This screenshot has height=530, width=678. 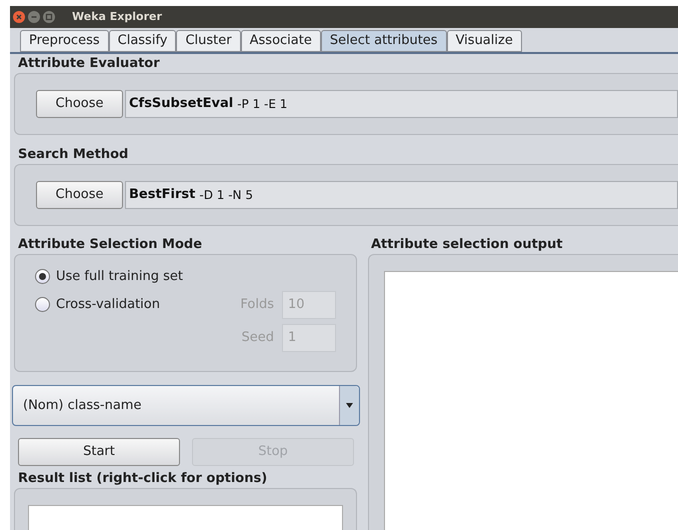 I want to click on caret-icon, so click(x=349, y=405).